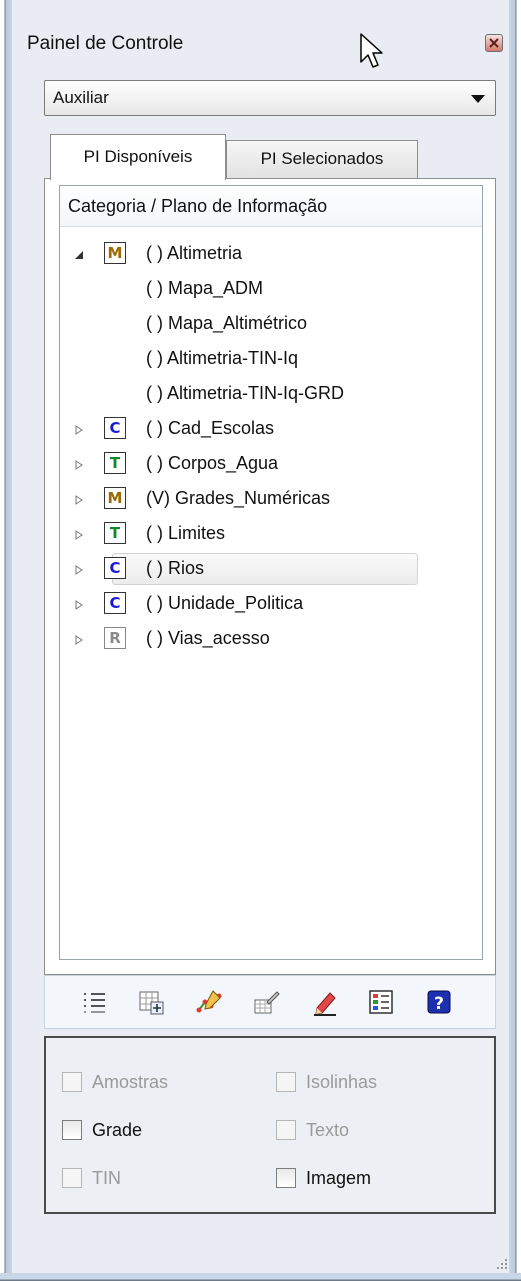  I want to click on tree-category-rios: C ( ) Rios, so click(270, 570).